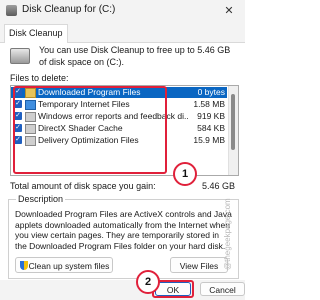  What do you see at coordinates (211, 116) in the screenshot?
I see `file-size: 919 KB` at bounding box center [211, 116].